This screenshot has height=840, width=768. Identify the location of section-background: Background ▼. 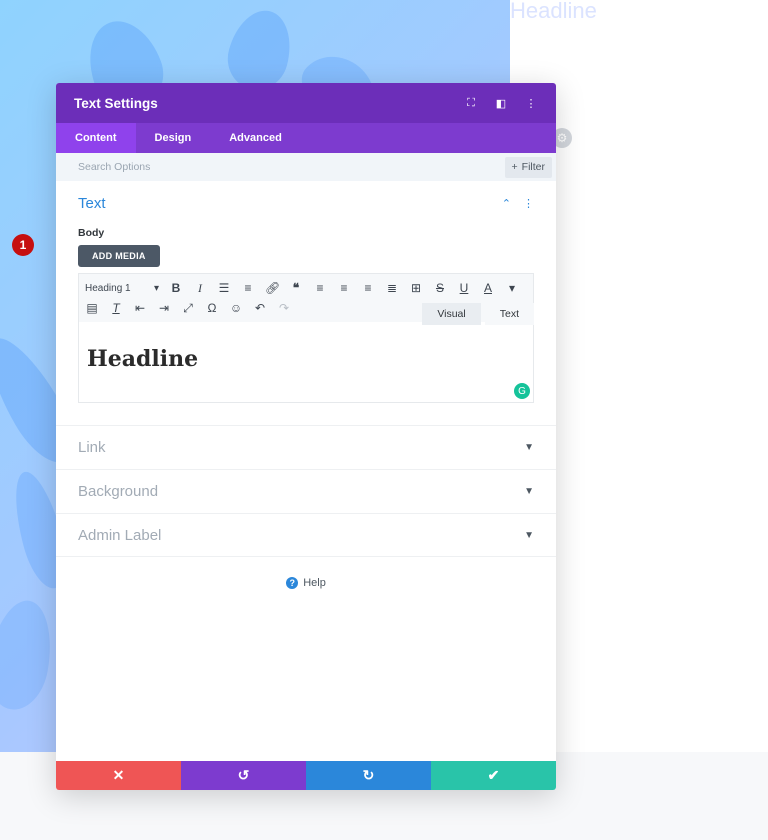
(306, 491).